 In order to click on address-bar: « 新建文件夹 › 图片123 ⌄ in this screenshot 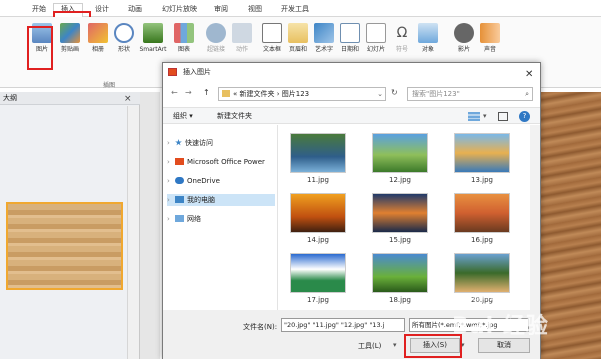, I will do `click(302, 94)`.